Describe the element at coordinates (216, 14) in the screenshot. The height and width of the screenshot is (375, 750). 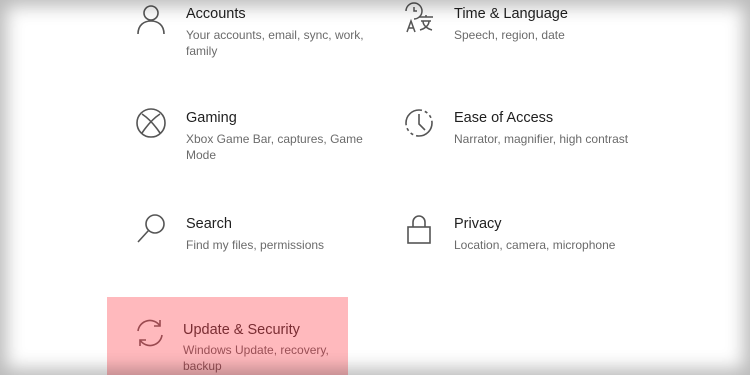
I see `tile-title: Accounts` at that location.